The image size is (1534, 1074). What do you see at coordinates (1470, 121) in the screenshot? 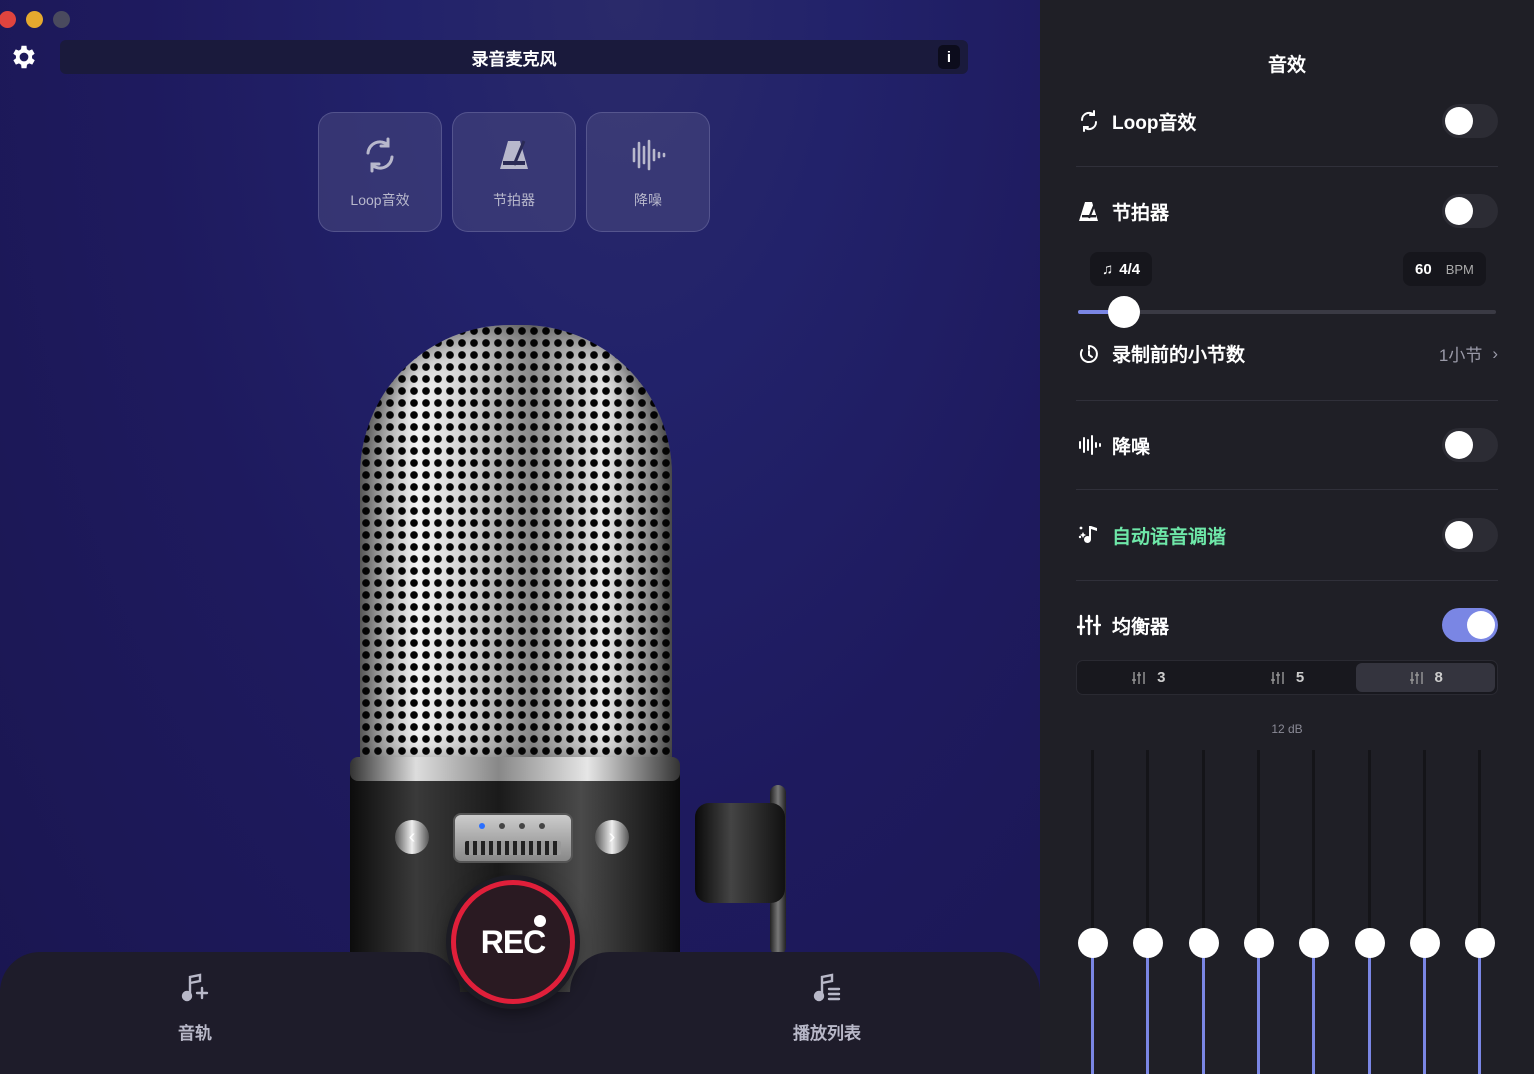
I see `loop-toggle` at bounding box center [1470, 121].